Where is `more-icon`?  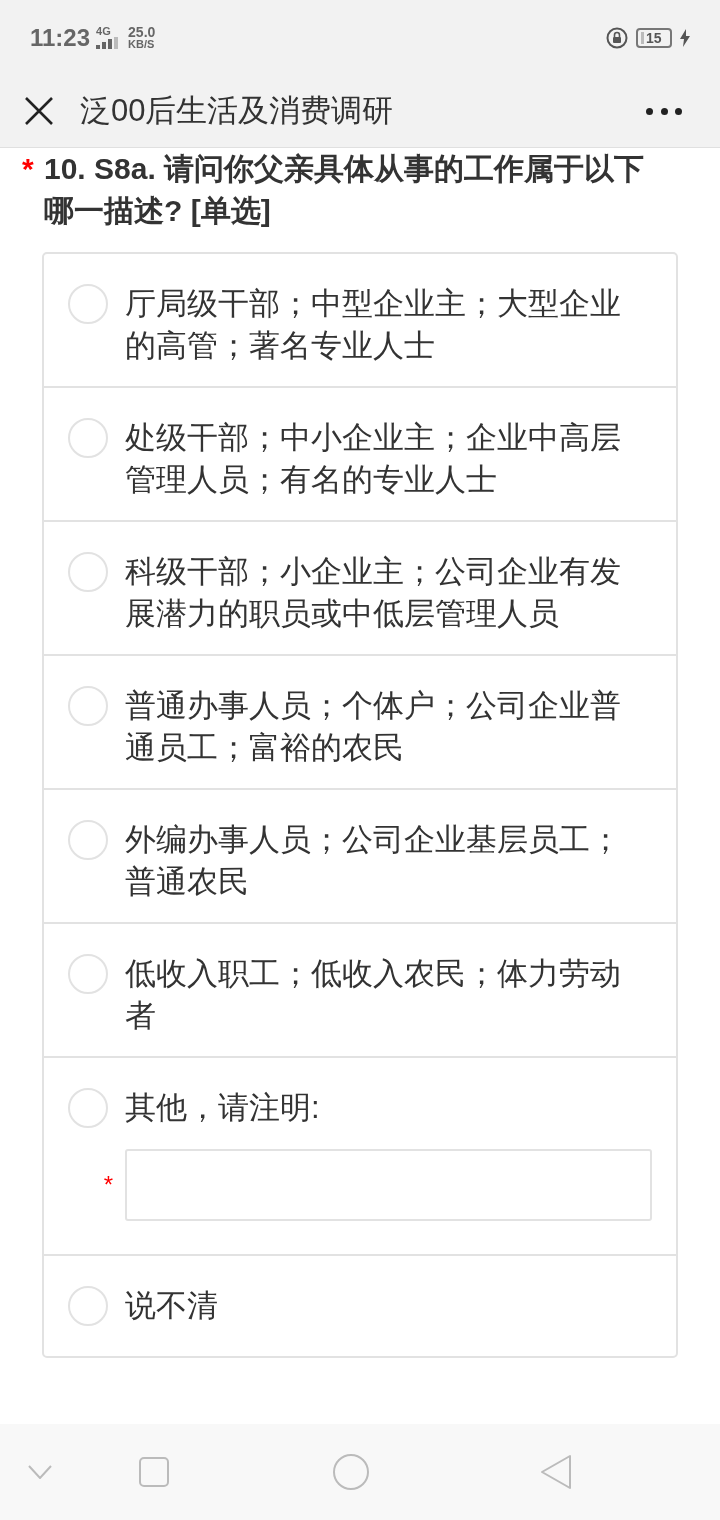 more-icon is located at coordinates (664, 111).